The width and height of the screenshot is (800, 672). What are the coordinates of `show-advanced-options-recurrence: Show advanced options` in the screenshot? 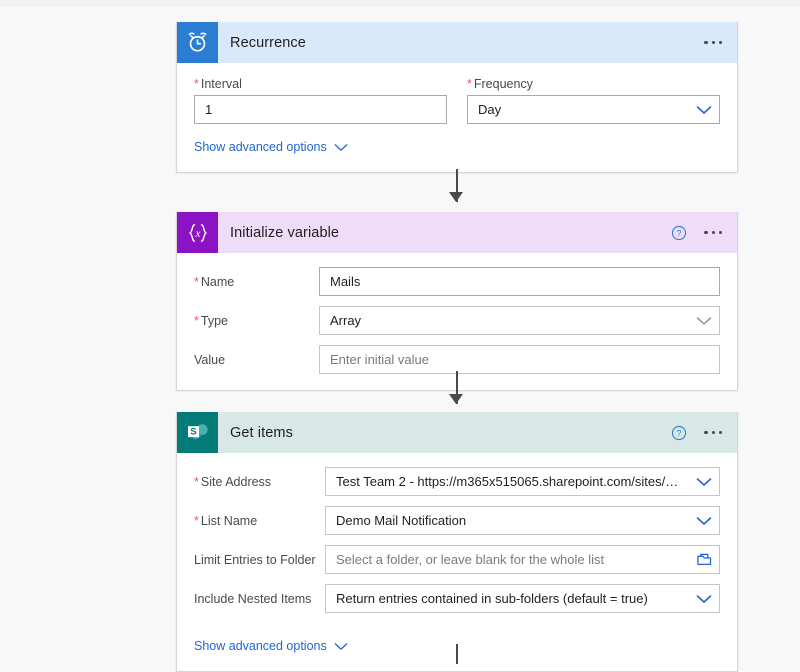 It's located at (271, 147).